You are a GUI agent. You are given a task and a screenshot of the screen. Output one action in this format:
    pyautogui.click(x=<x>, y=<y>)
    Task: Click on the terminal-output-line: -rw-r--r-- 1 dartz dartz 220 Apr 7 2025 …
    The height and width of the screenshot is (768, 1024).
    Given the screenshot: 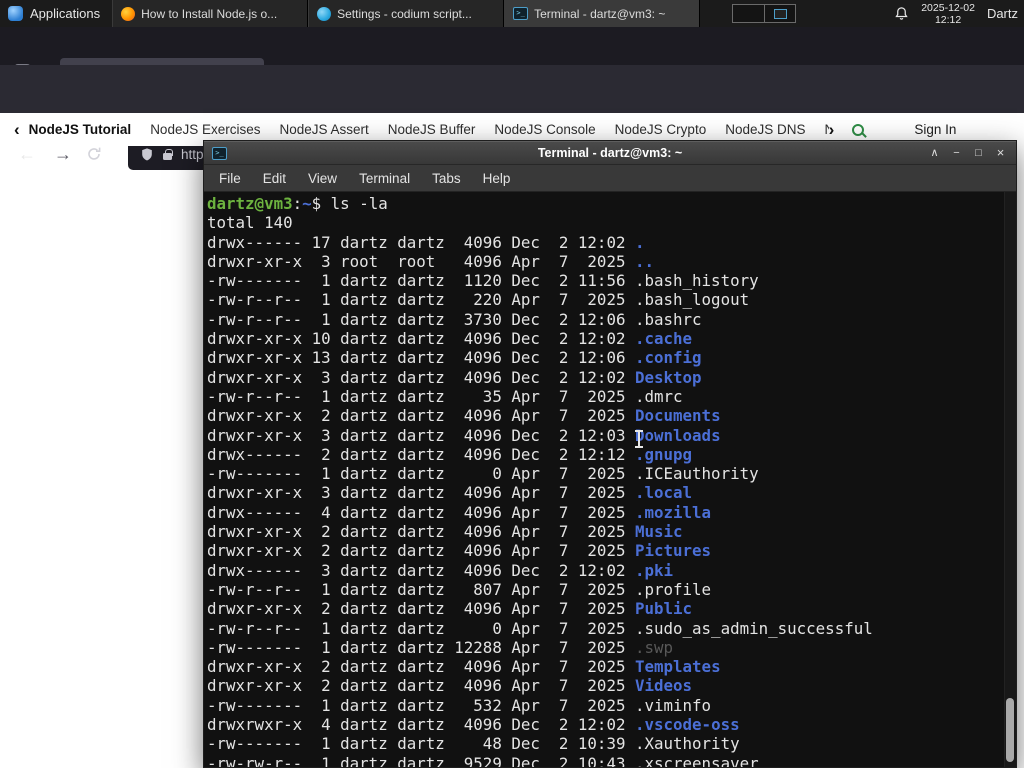 What is the action you would take?
    pyautogui.click(x=478, y=300)
    